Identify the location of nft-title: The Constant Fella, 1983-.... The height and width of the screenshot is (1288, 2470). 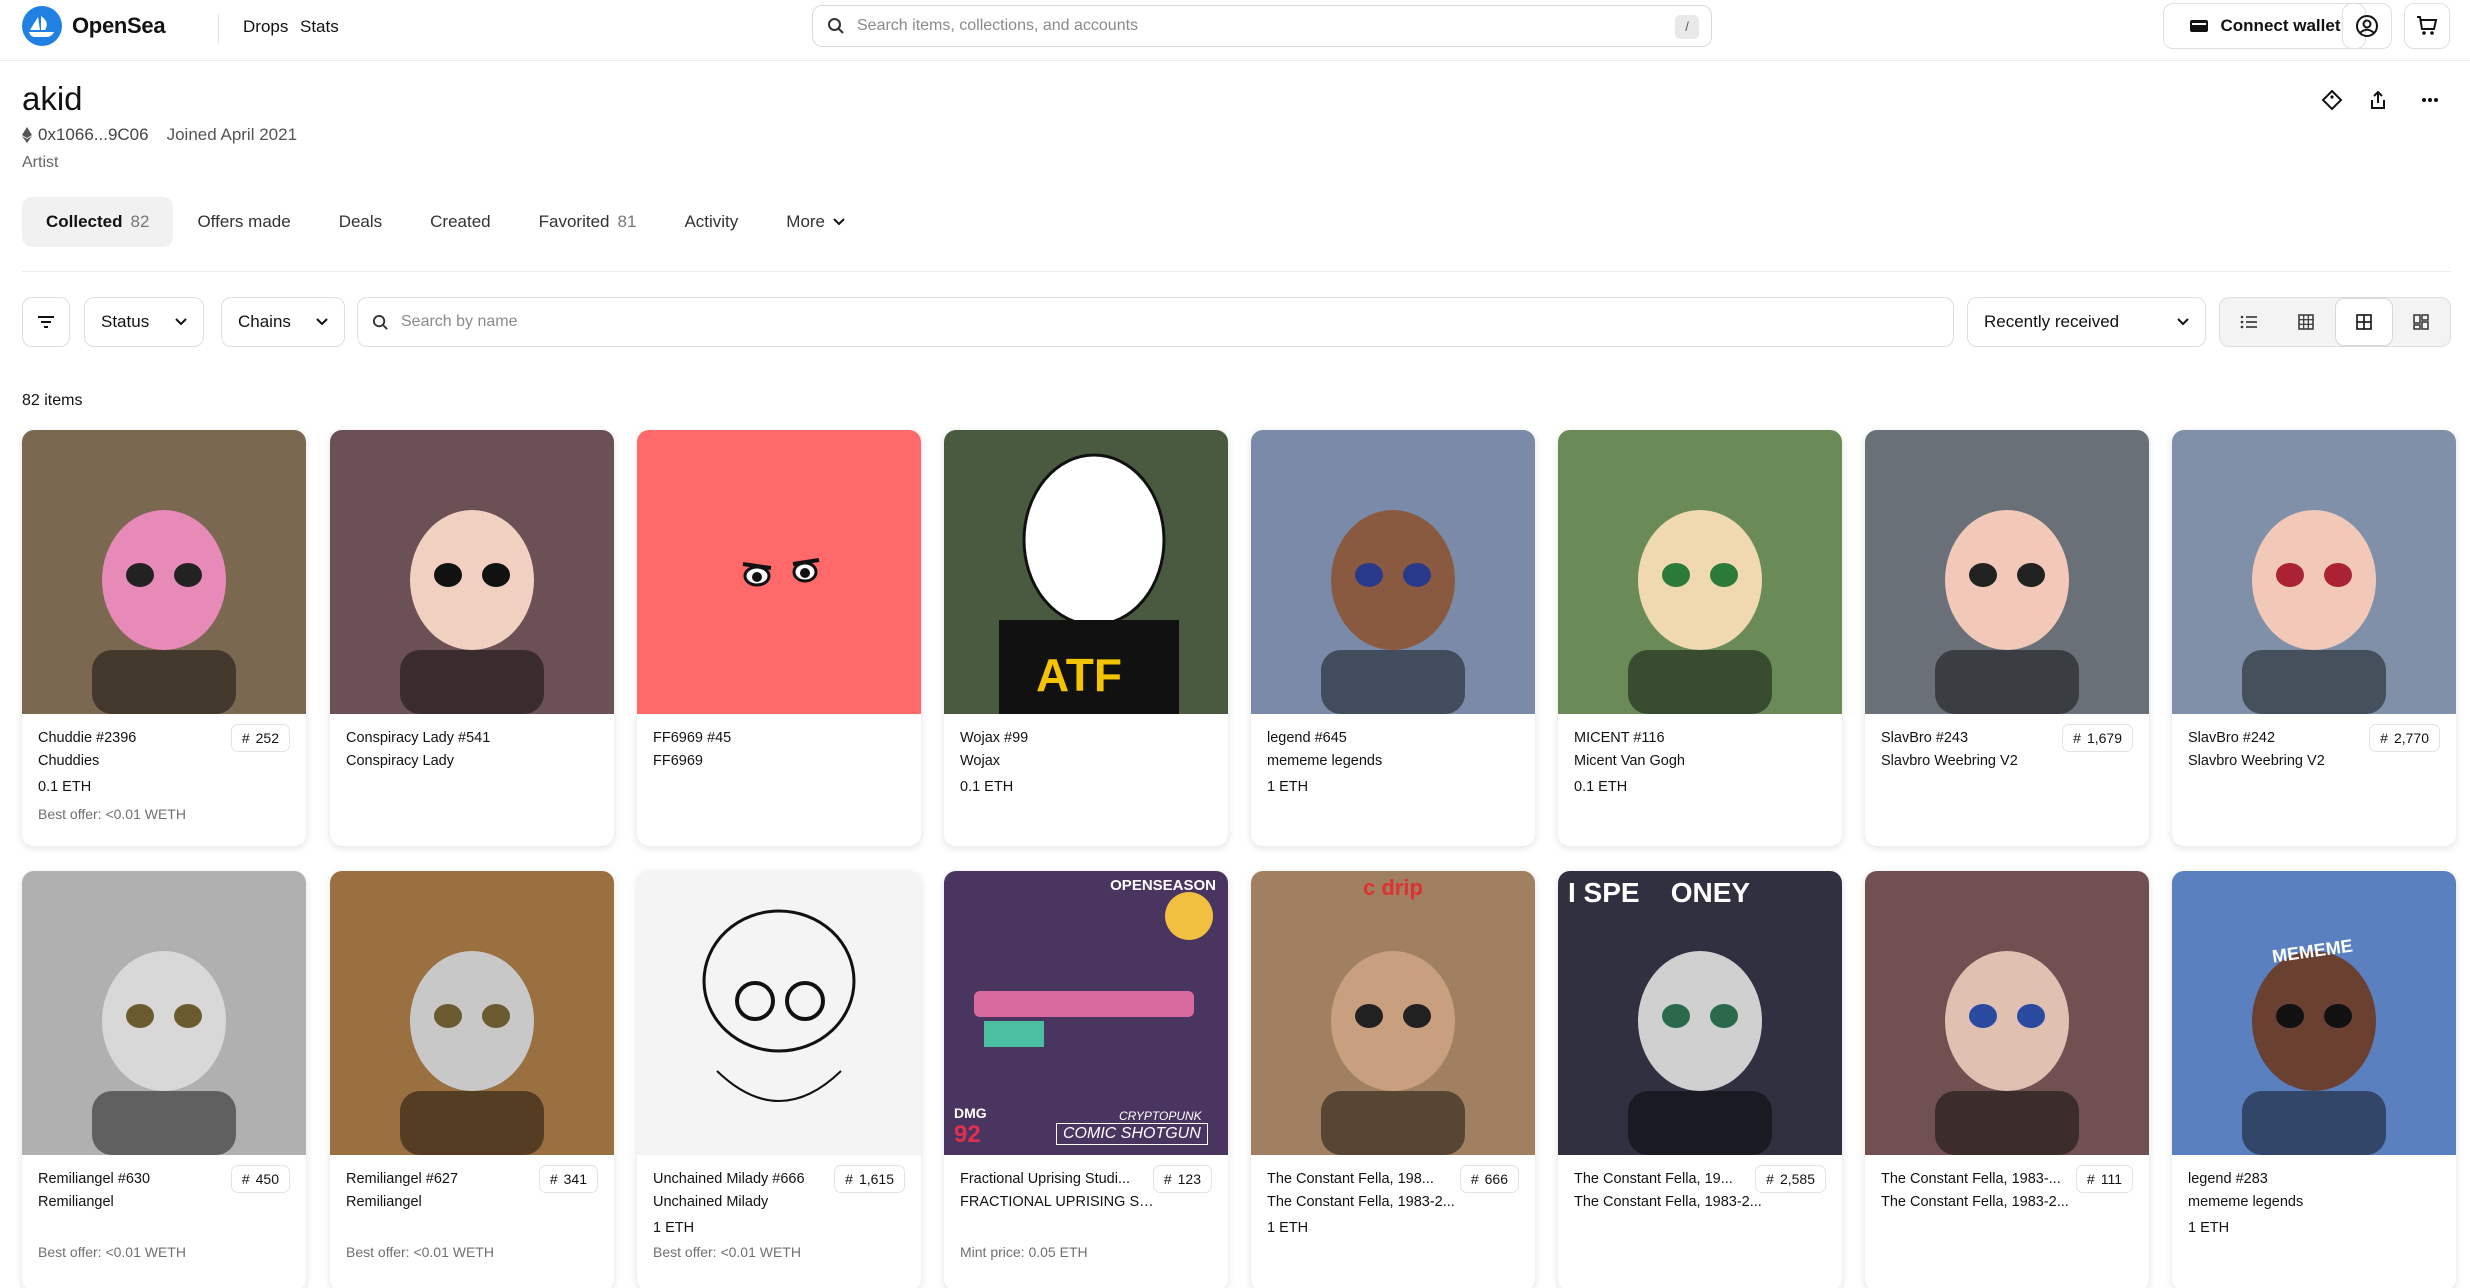
(1971, 1179).